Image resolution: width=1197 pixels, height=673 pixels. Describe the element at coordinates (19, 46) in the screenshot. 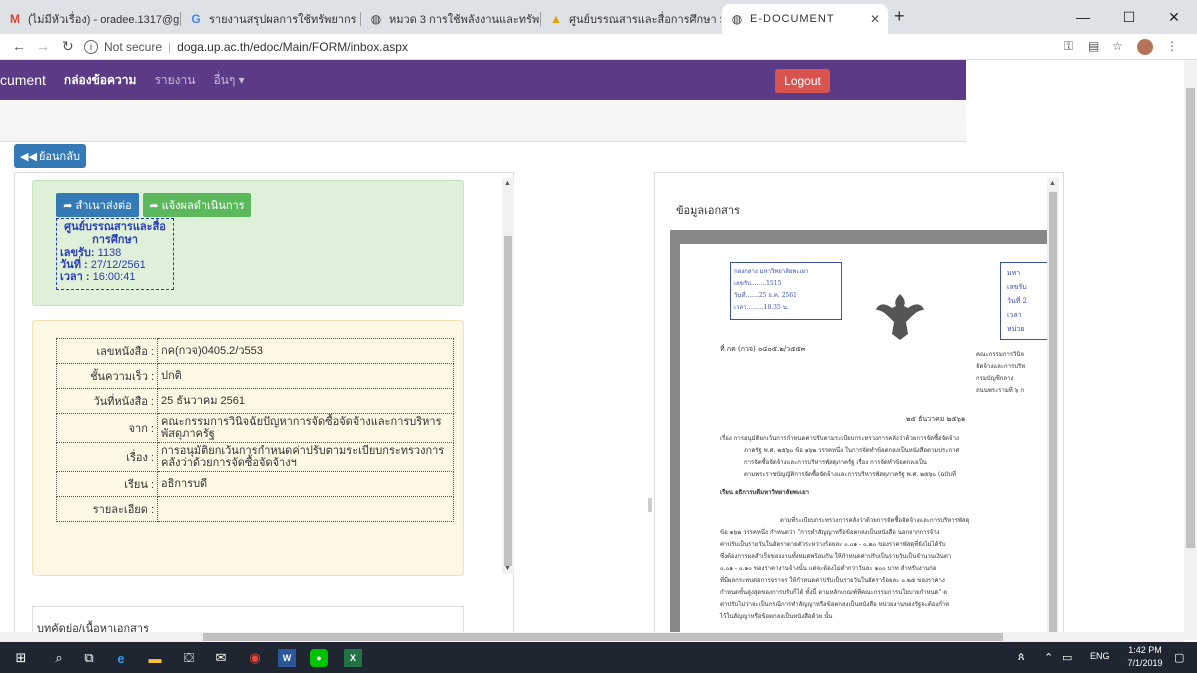

I see `back-arrow-icon: ←` at that location.